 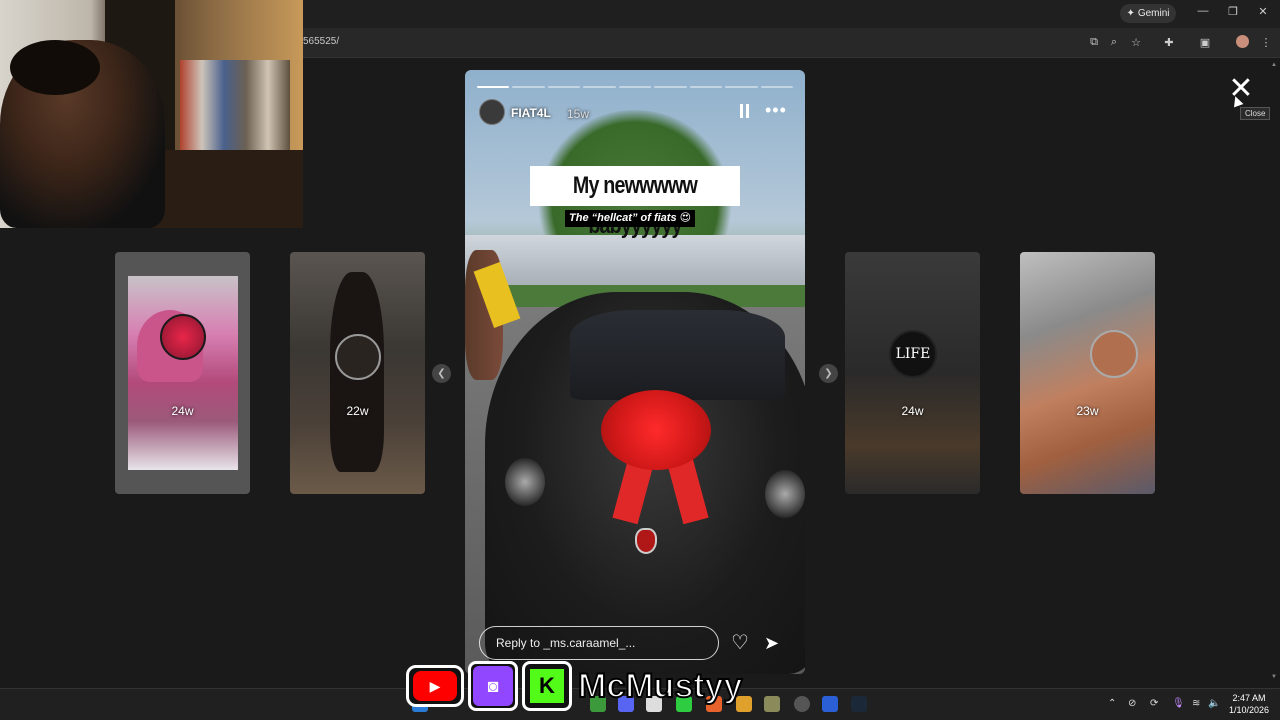 I want to click on gemini-button: ✦ Gemini, so click(x=1148, y=13).